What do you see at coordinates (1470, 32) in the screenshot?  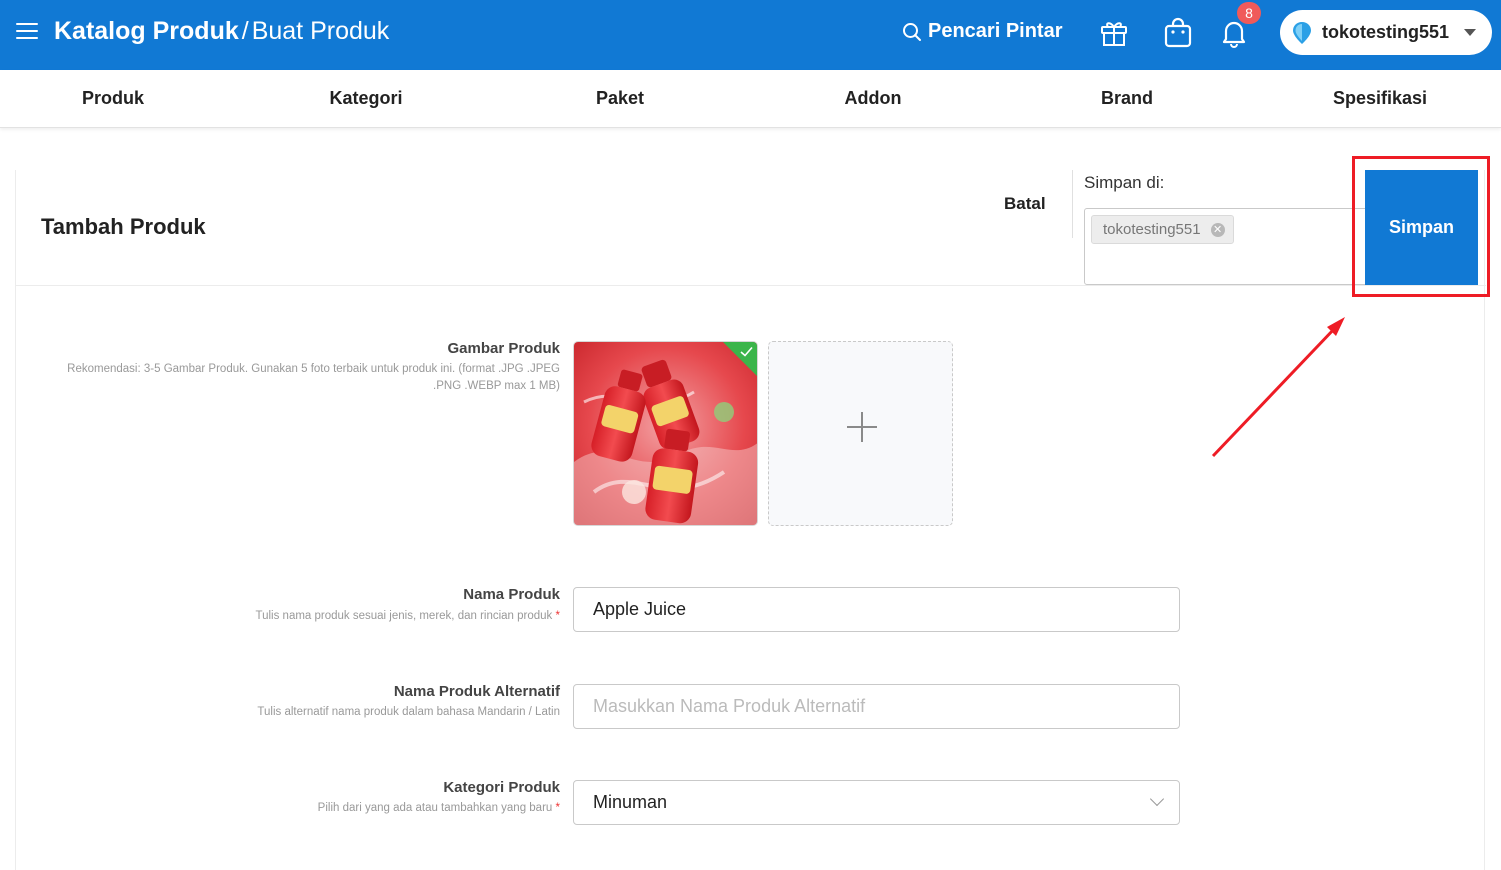 I see `caret-down-icon` at bounding box center [1470, 32].